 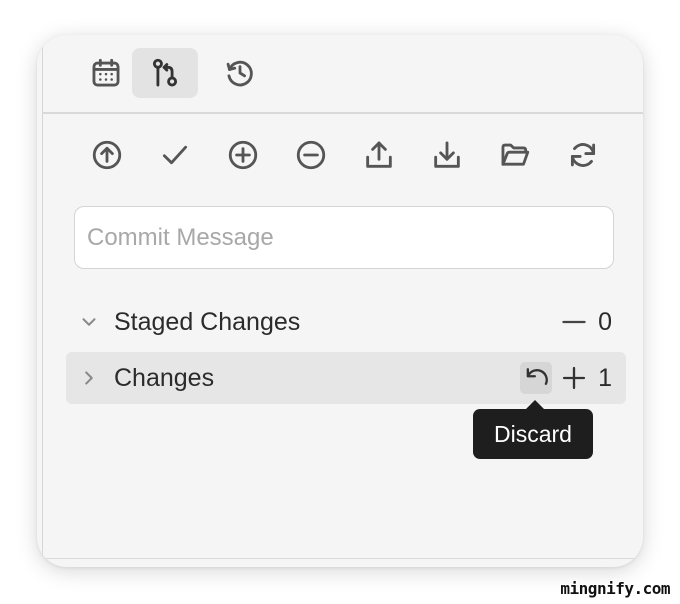 I want to click on stage-all-button, so click(x=243, y=155).